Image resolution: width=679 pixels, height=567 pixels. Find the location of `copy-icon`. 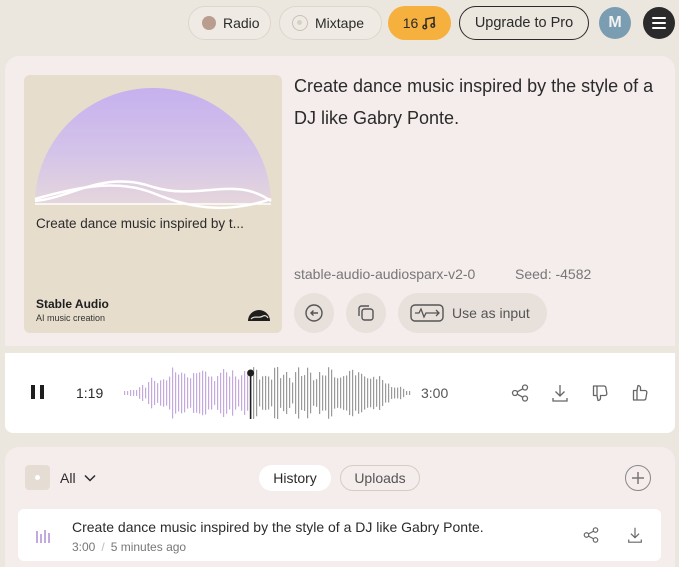

copy-icon is located at coordinates (366, 313).